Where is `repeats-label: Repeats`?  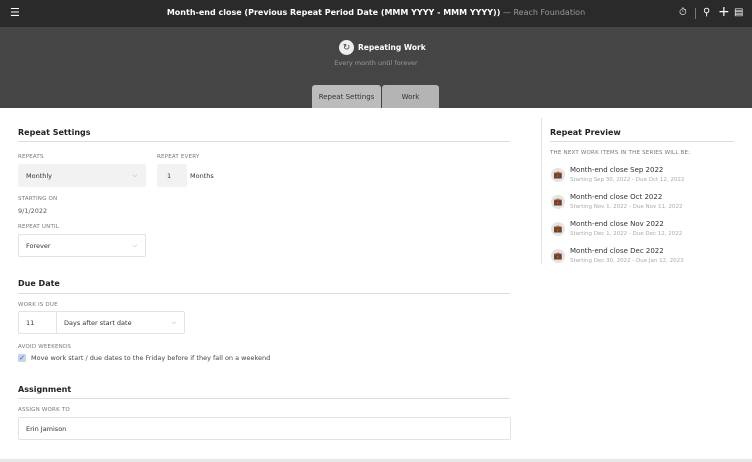
repeats-label: Repeats is located at coordinates (31, 157).